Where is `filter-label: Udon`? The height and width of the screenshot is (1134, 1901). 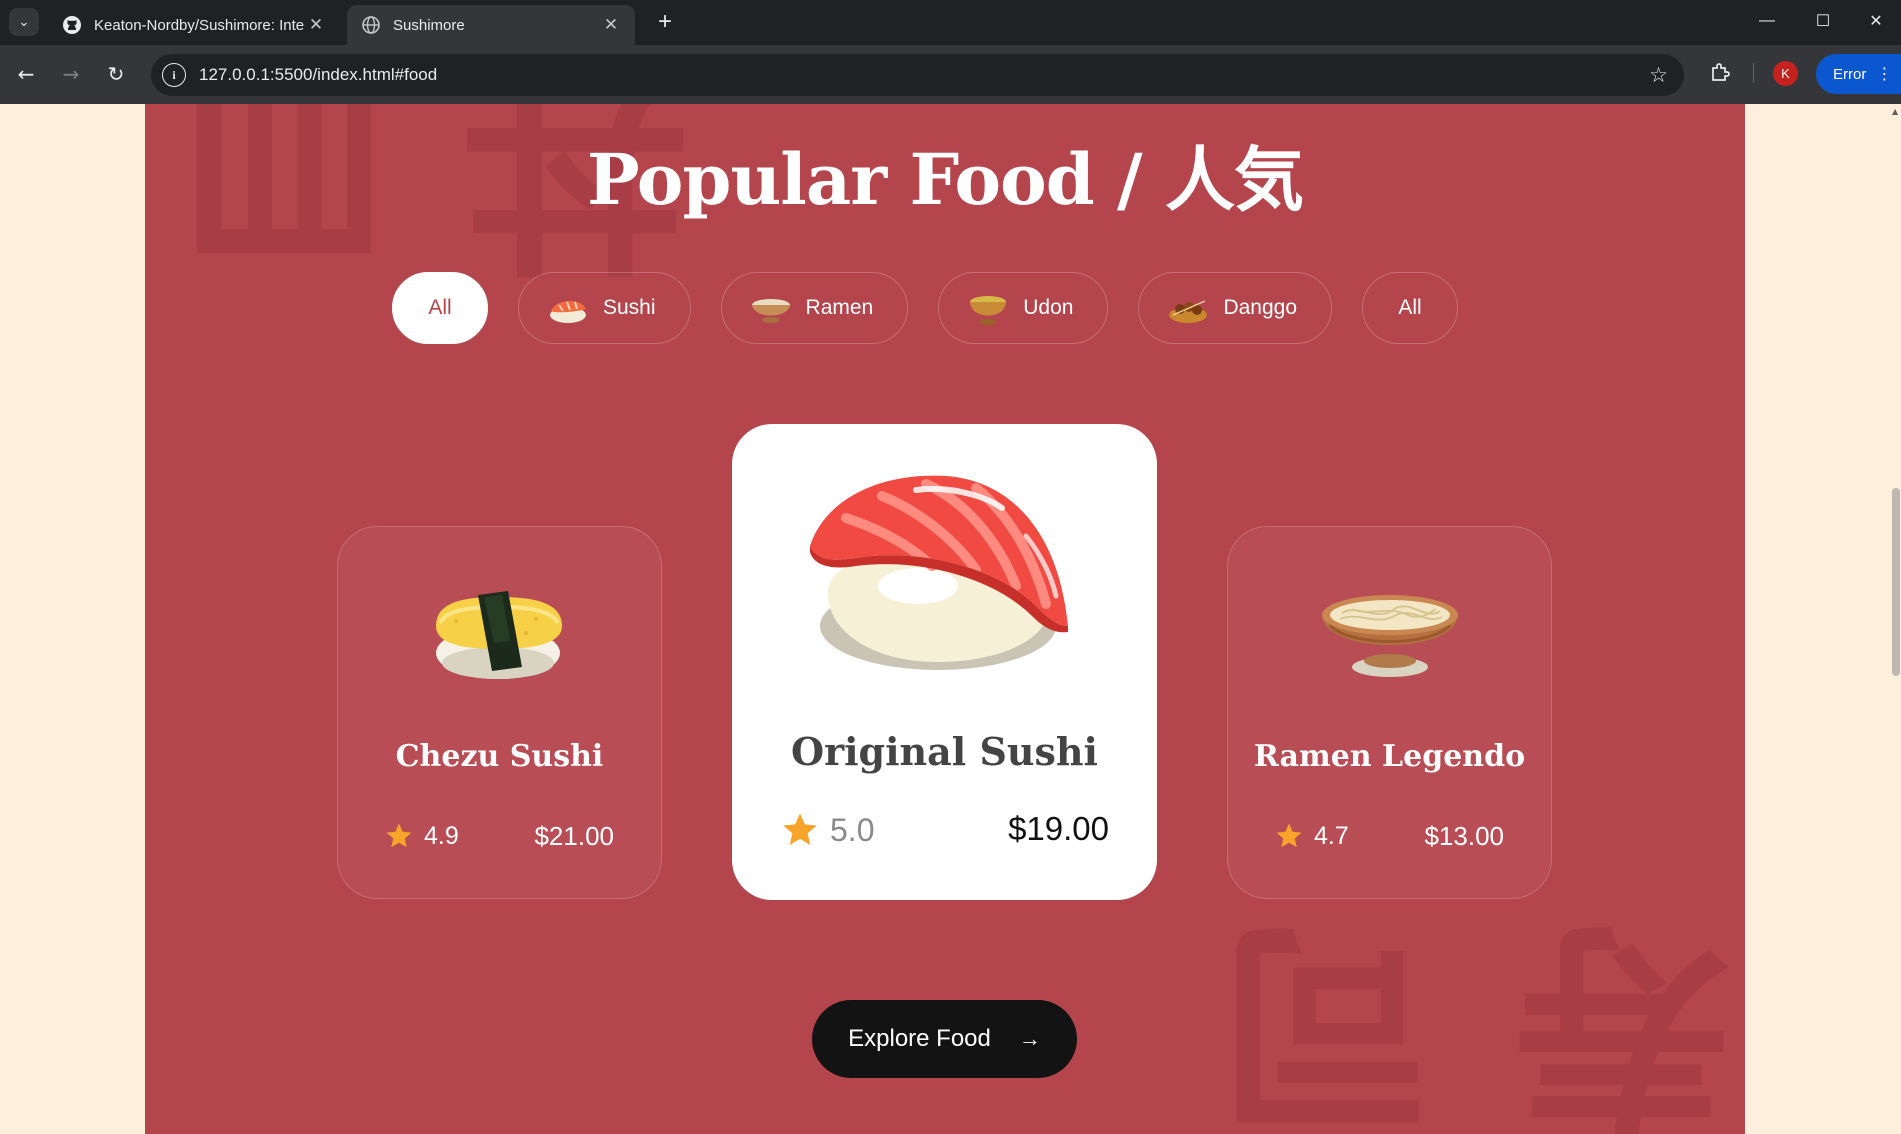 filter-label: Udon is located at coordinates (1048, 307).